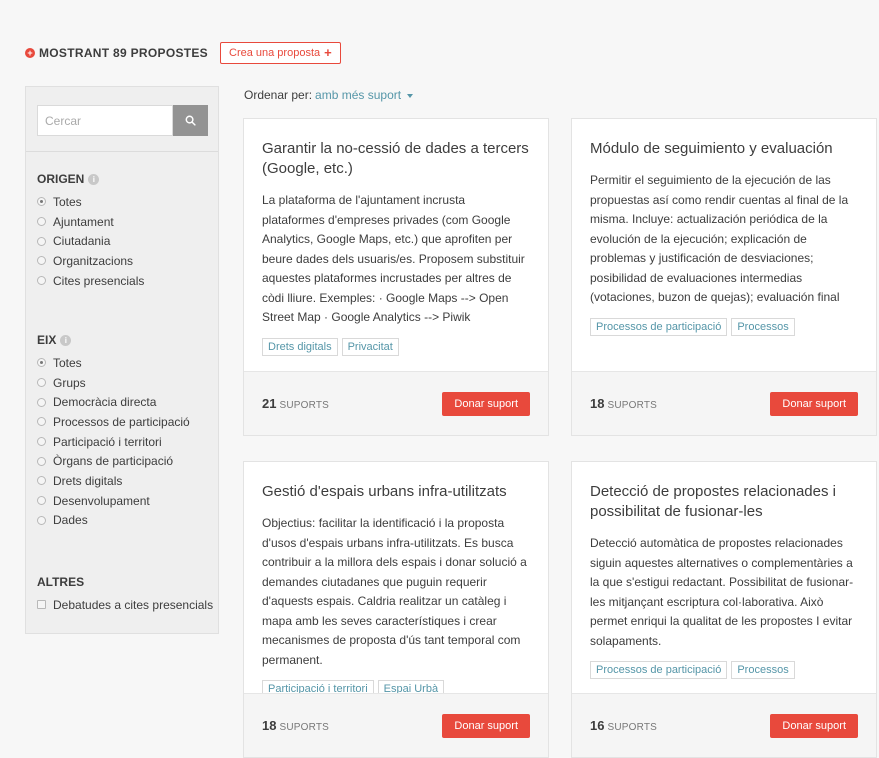  I want to click on option-label: Dades, so click(70, 520).